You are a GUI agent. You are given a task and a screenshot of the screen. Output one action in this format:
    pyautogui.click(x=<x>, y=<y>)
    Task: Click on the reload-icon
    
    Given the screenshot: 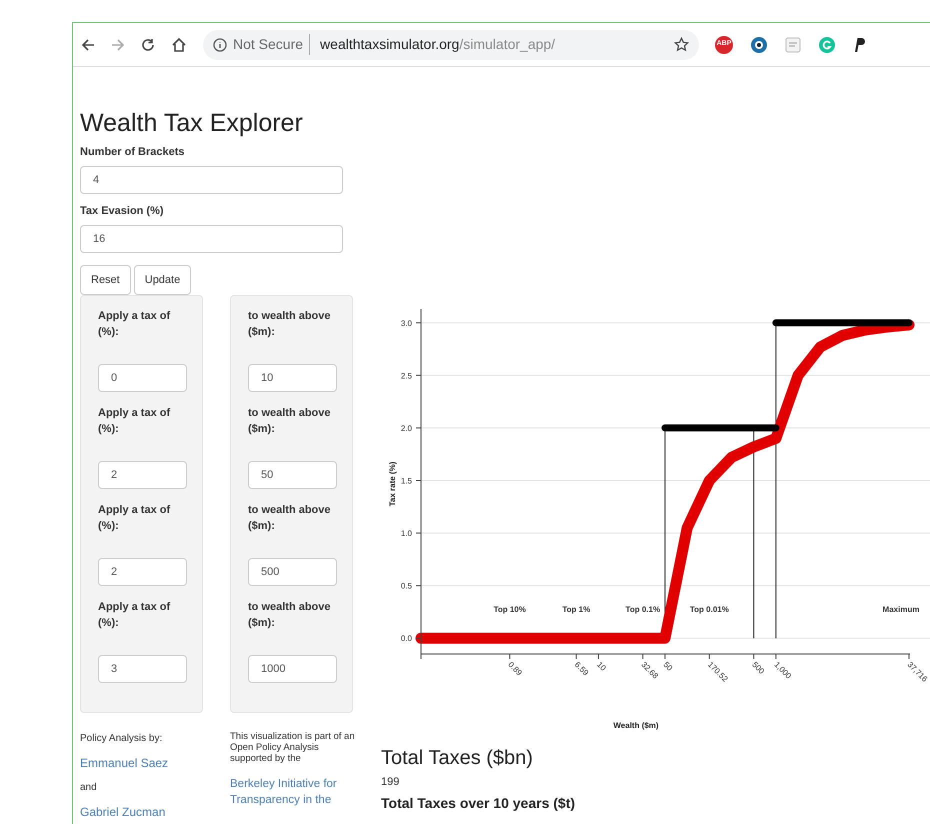 What is the action you would take?
    pyautogui.click(x=148, y=45)
    